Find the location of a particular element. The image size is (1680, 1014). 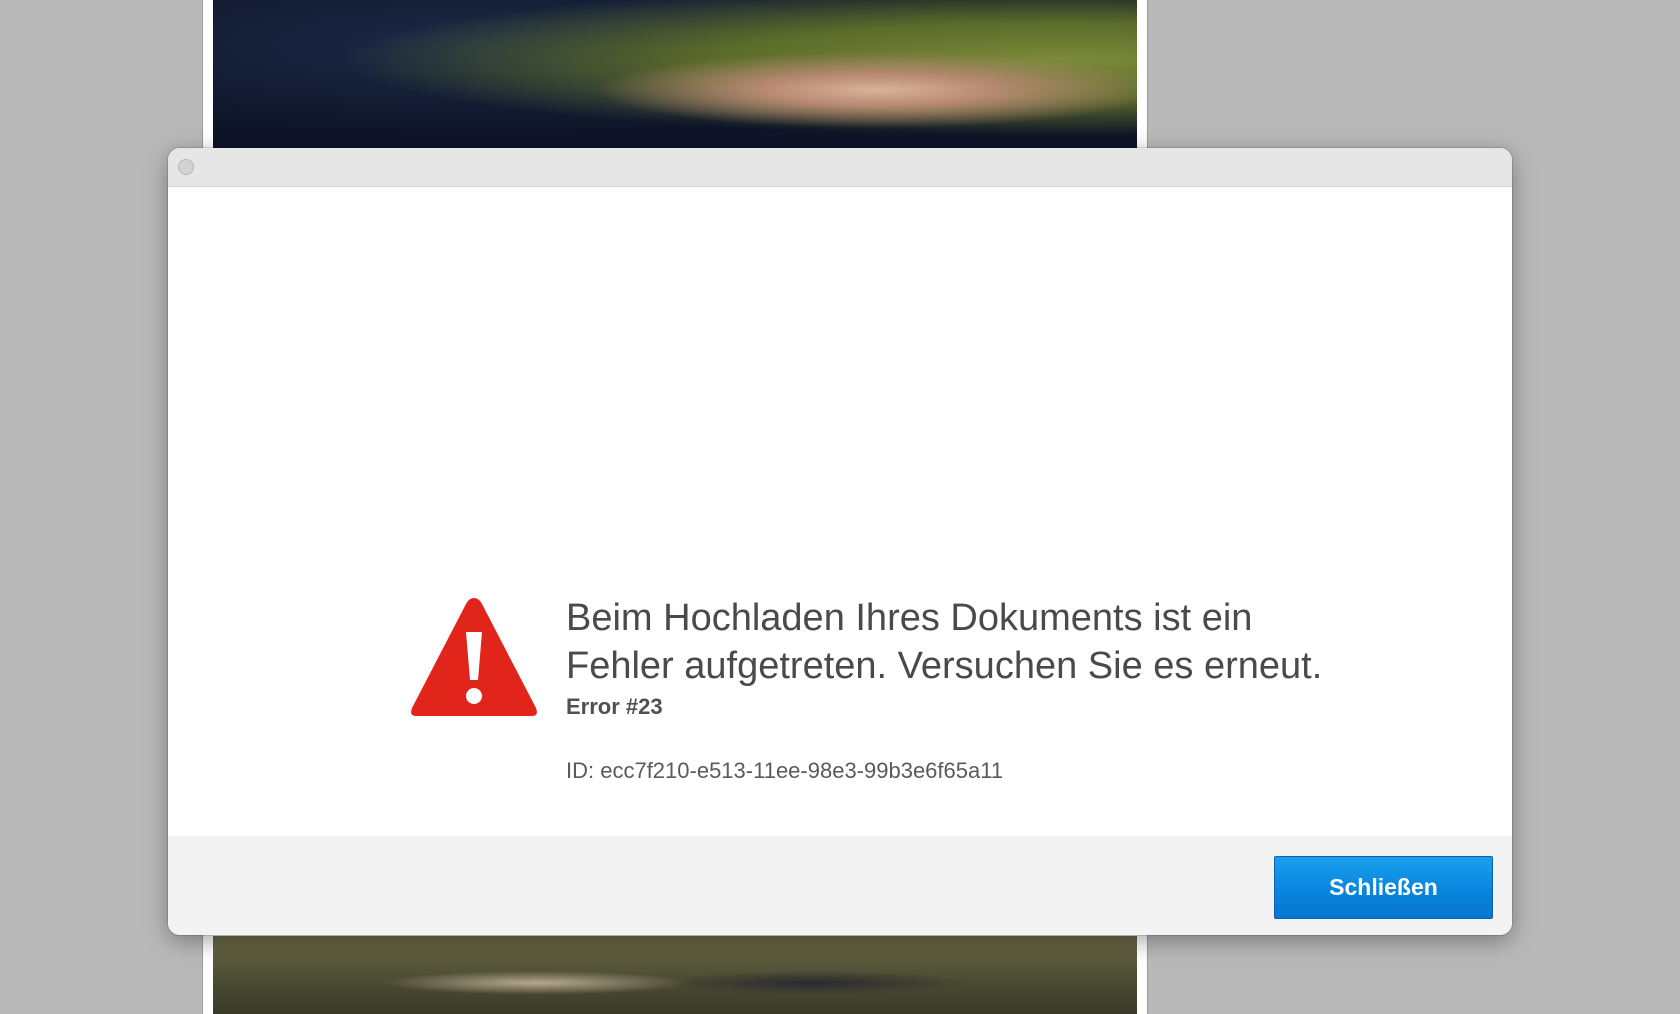

dialog-titlebar is located at coordinates (840, 167).